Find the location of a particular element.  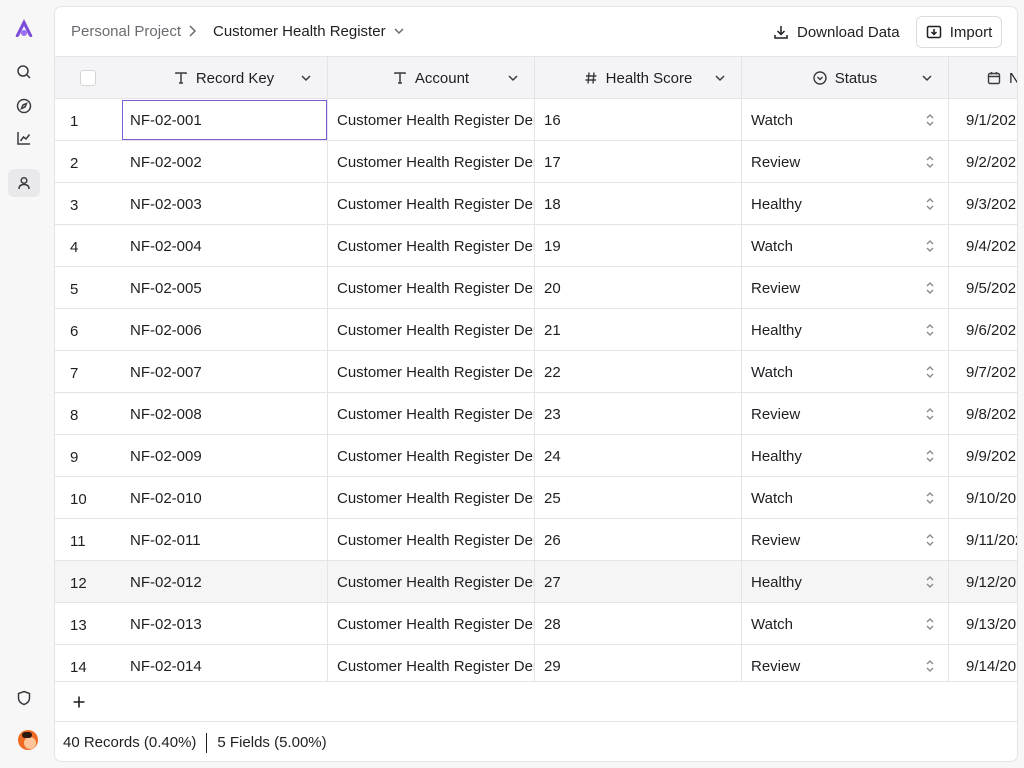

health-score-cell: 24 is located at coordinates (638, 456).